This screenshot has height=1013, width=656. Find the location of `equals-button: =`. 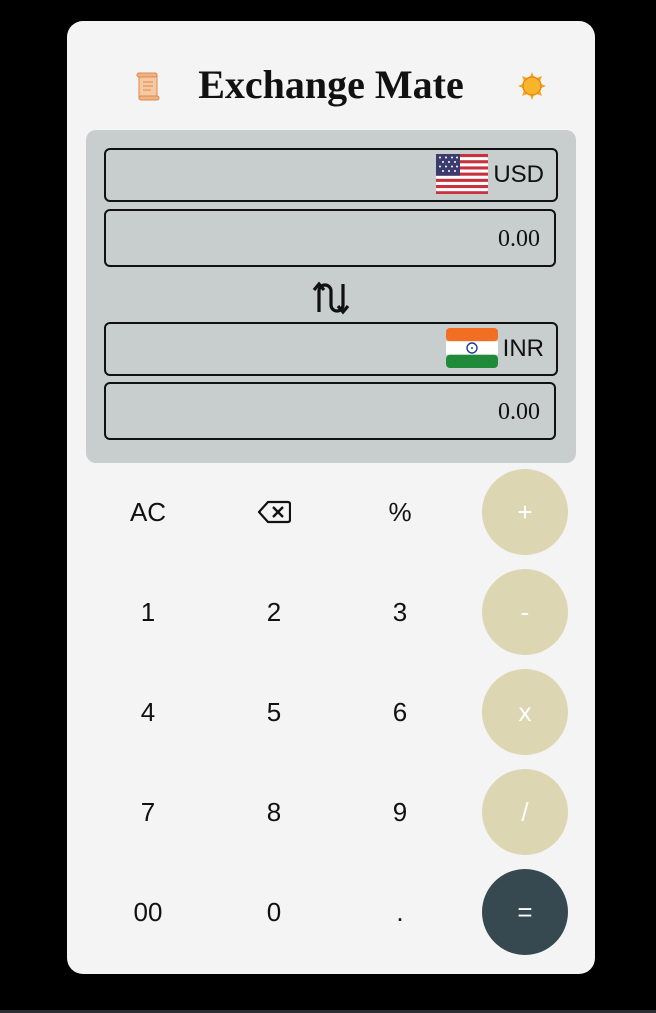

equals-button: = is located at coordinates (525, 912).